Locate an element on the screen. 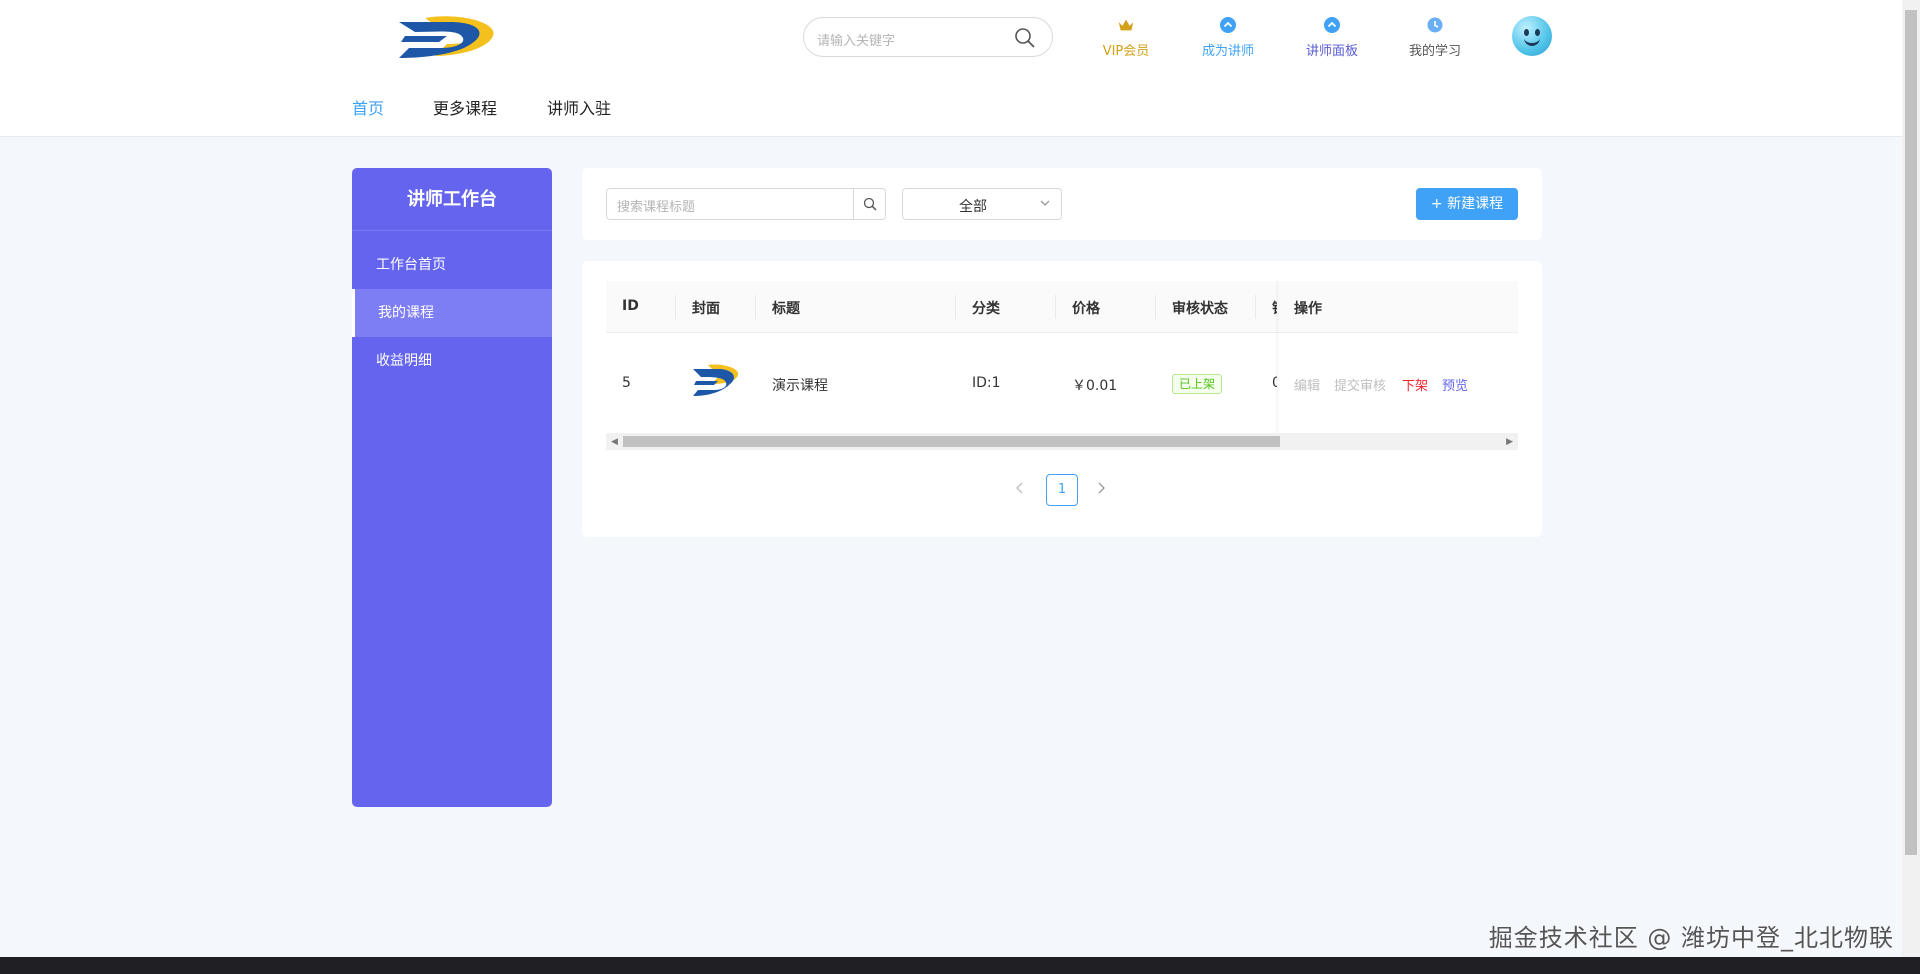  scroll-left-icon: ◀ is located at coordinates (614, 442).